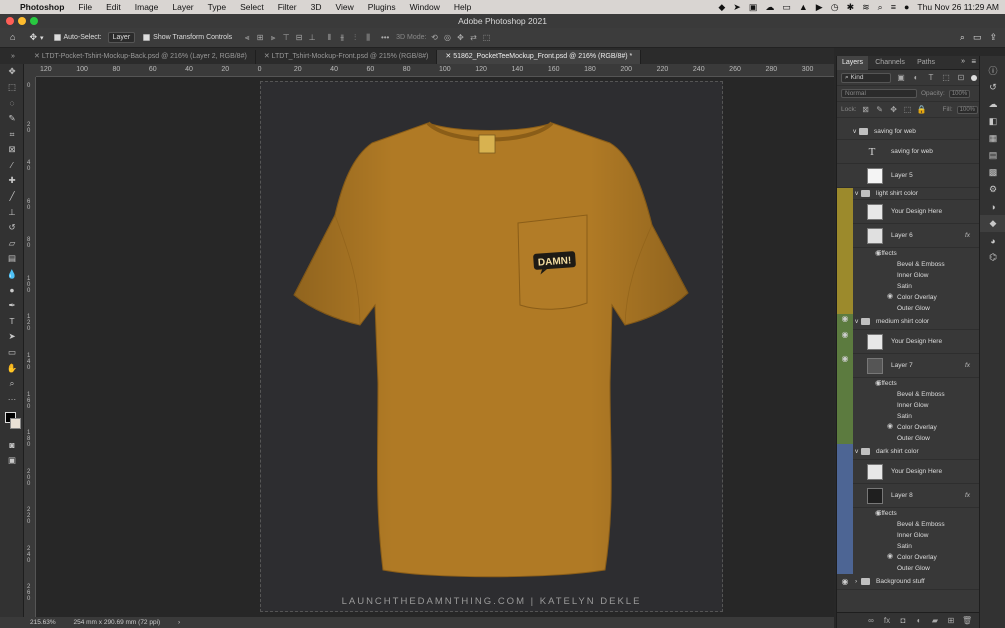  What do you see at coordinates (12, 461) in the screenshot?
I see `screen-mode-icon: ▣` at bounding box center [12, 461].